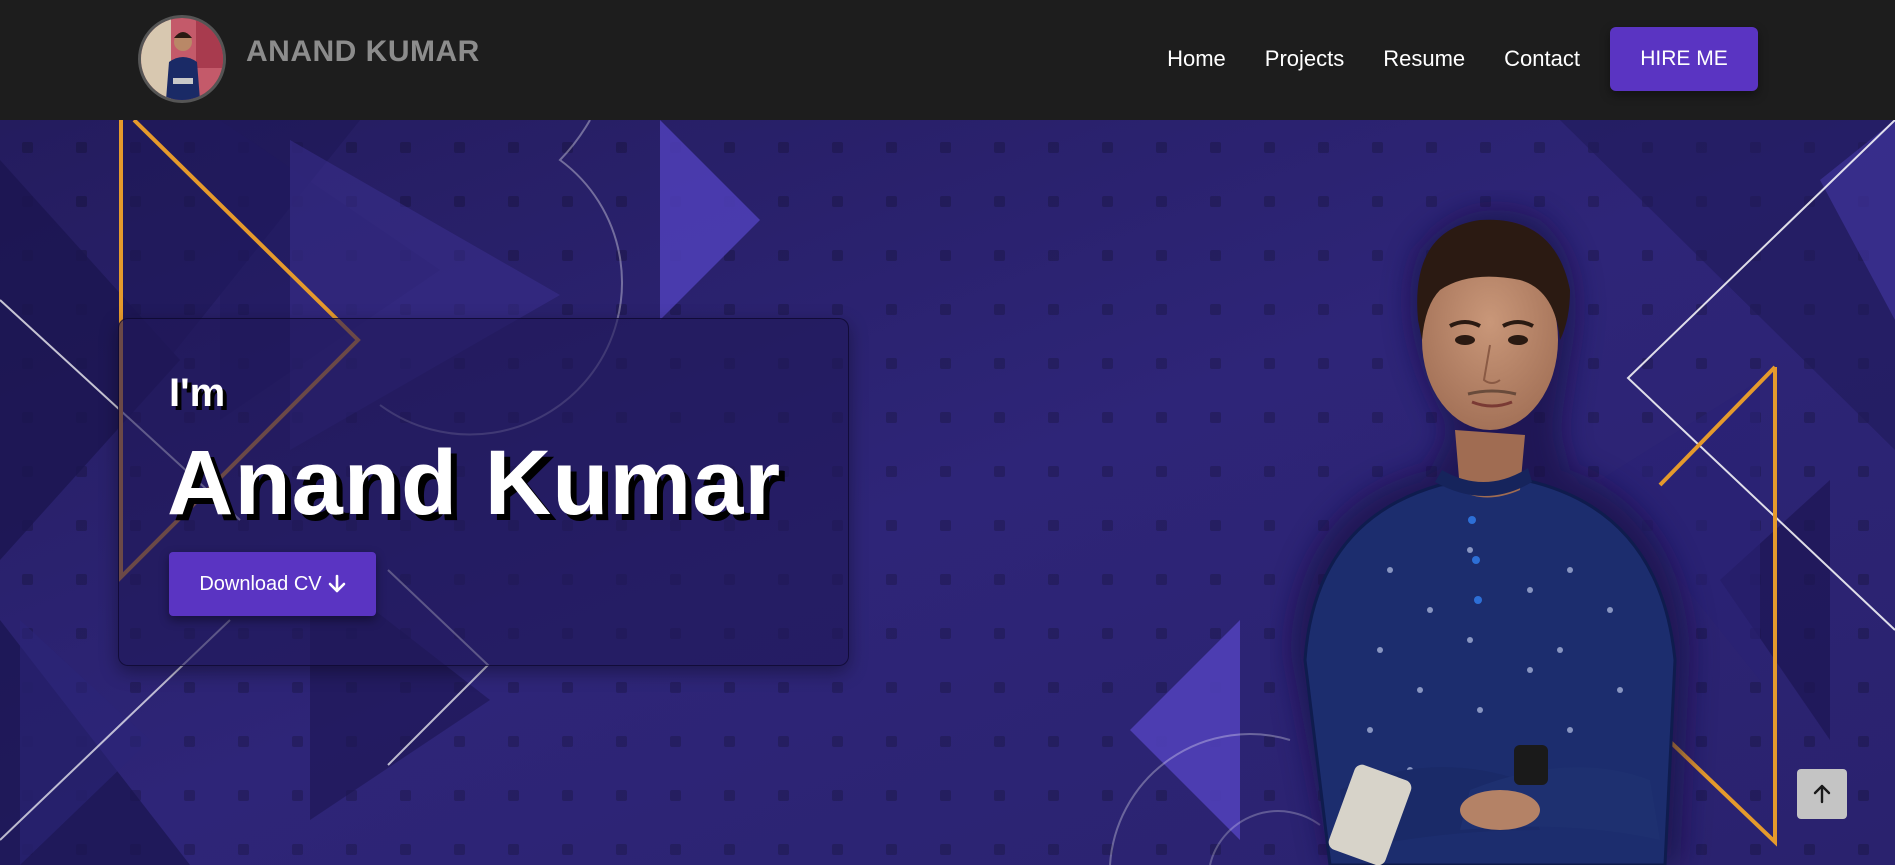 Image resolution: width=1895 pixels, height=865 pixels. I want to click on brand-name: ANAND KUMAR, so click(363, 51).